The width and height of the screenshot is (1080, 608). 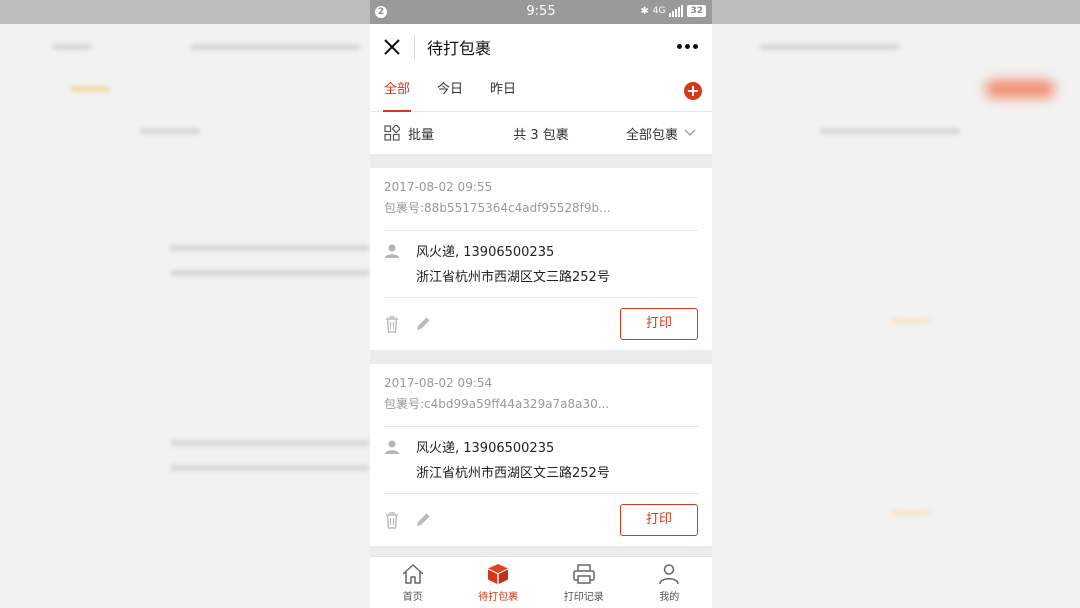 I want to click on printer-icon, so click(x=584, y=574).